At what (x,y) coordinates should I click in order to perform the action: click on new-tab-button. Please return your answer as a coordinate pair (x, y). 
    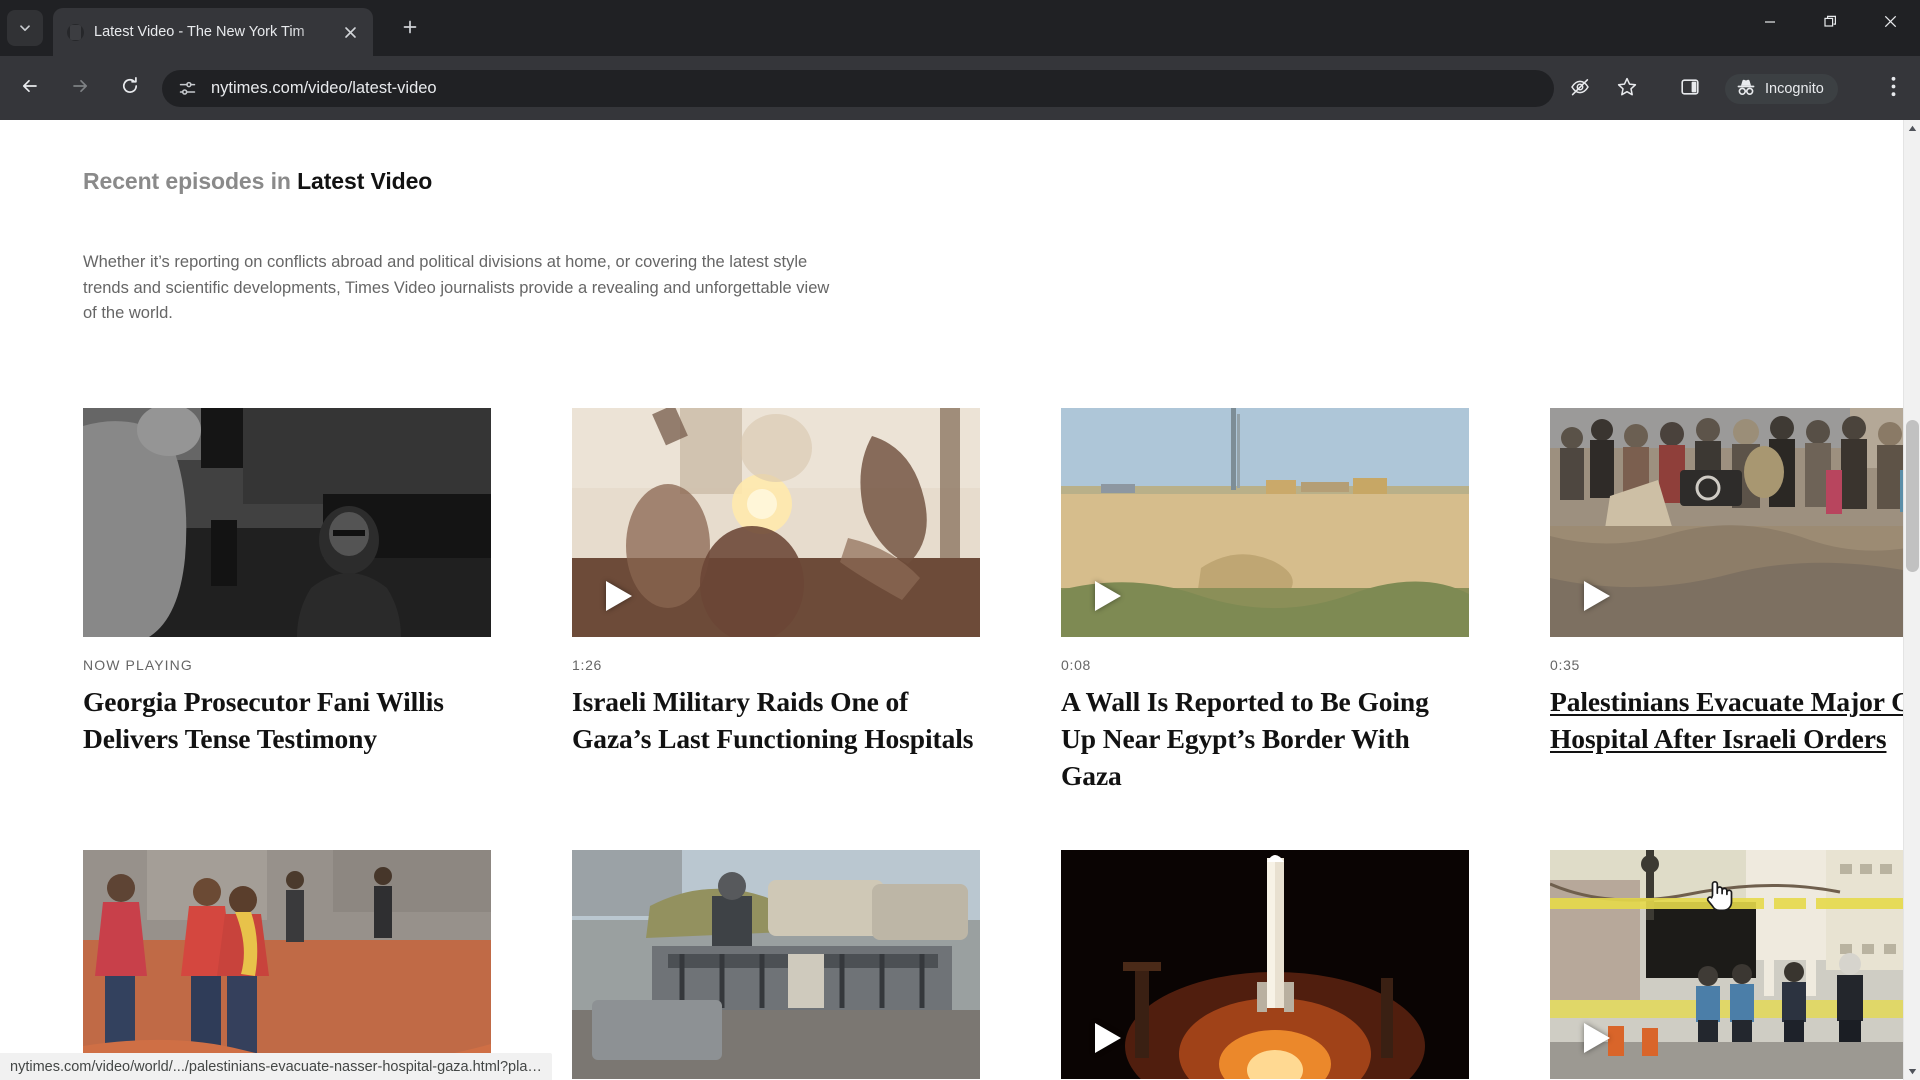
    Looking at the image, I should click on (410, 29).